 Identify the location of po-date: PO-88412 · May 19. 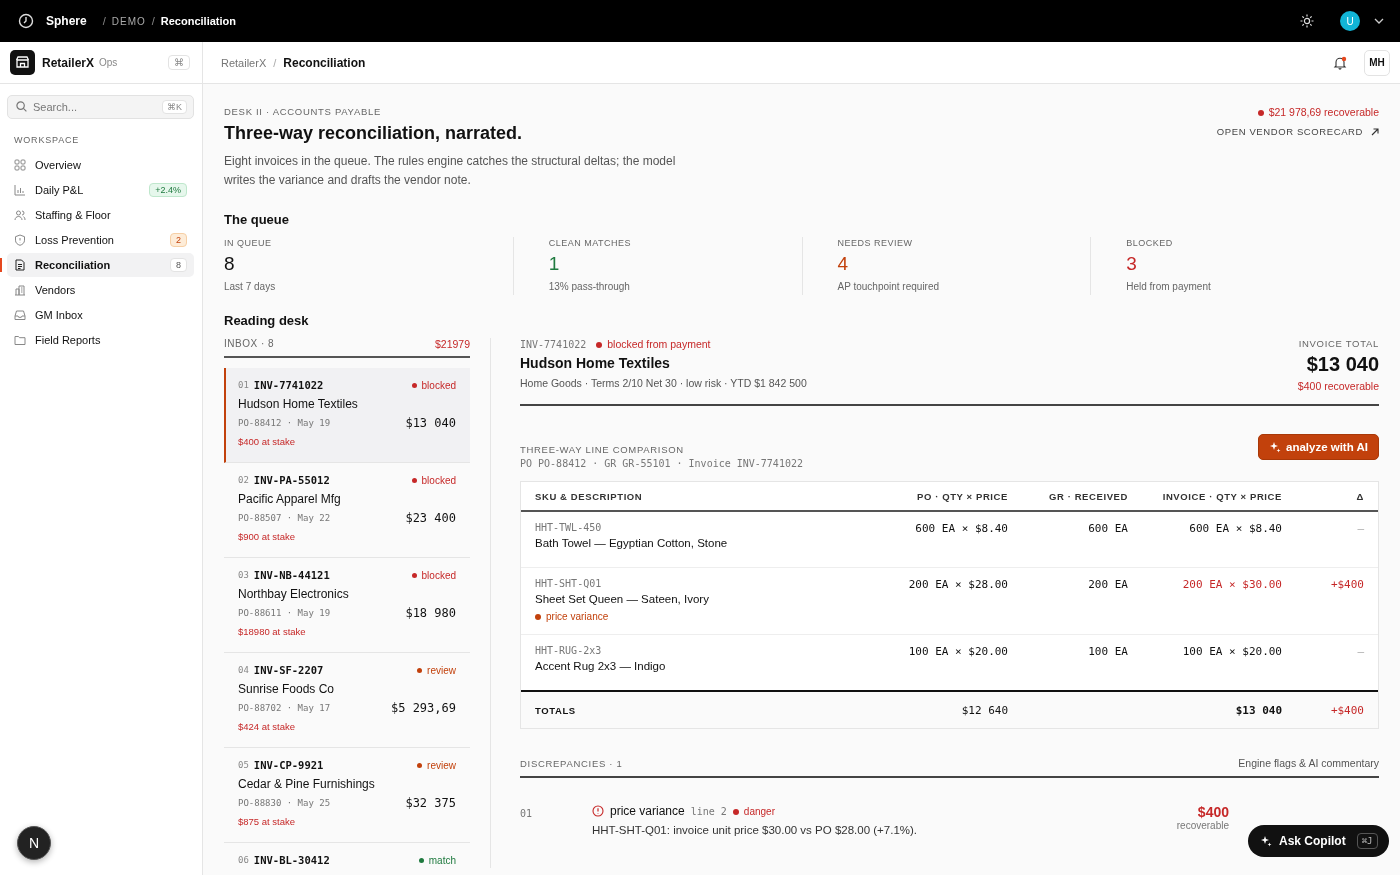
(284, 423).